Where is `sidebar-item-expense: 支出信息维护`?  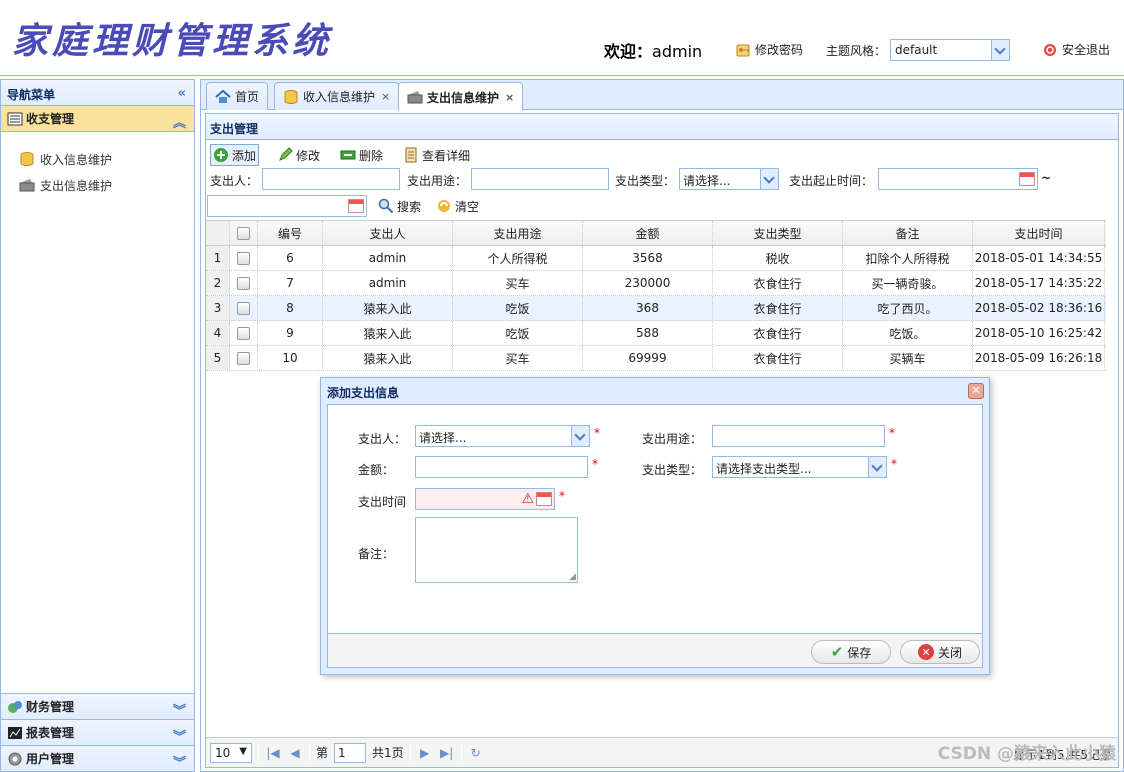
sidebar-item-expense: 支出信息维护 is located at coordinates (106, 185).